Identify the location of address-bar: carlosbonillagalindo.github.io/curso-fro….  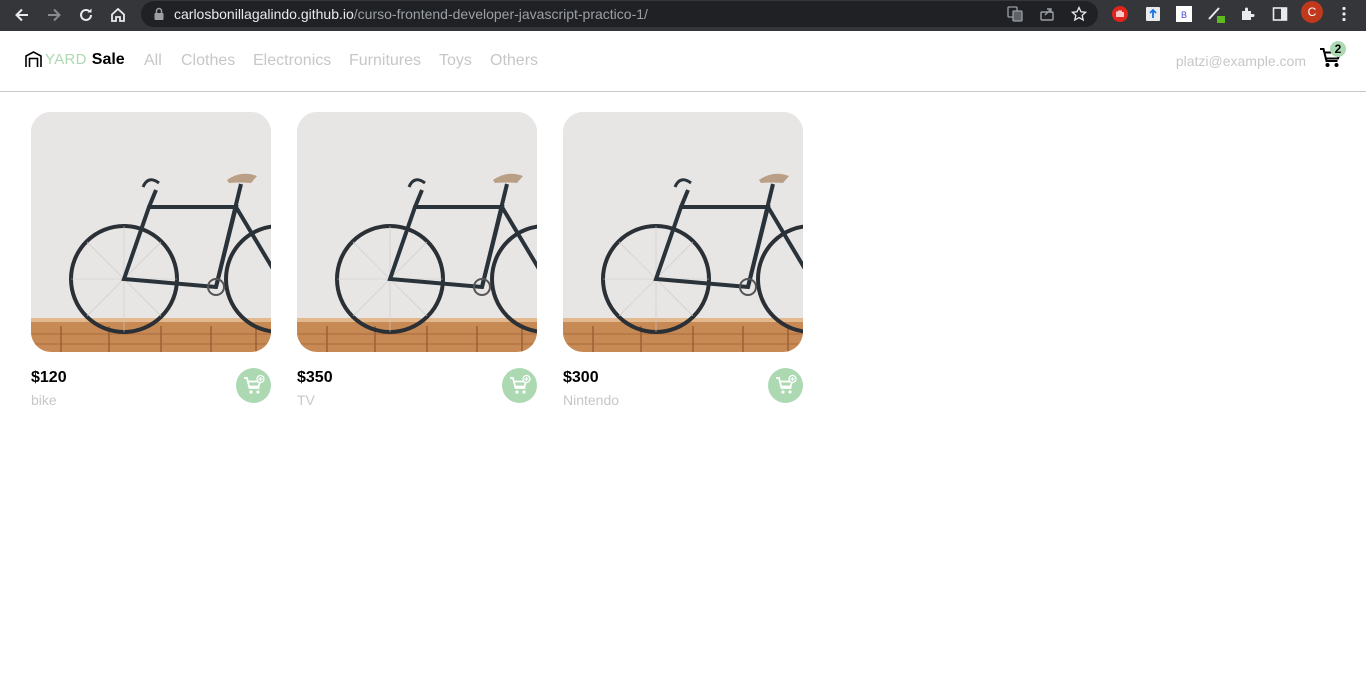
(619, 14).